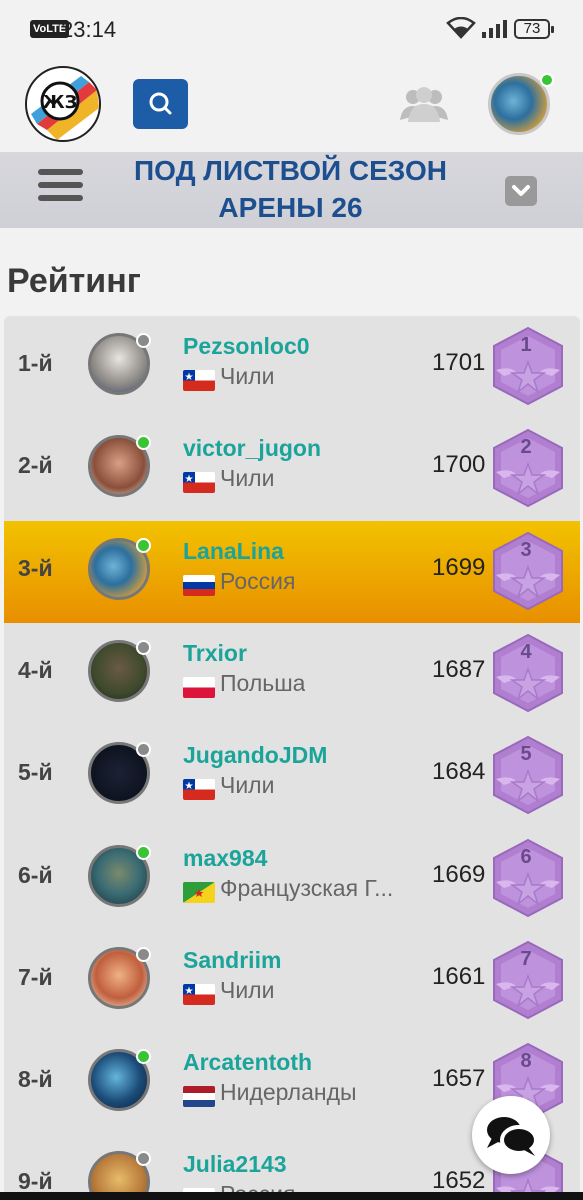 The height and width of the screenshot is (1200, 583). Describe the element at coordinates (534, 29) in the screenshot. I see `battery-indicator: 73` at that location.